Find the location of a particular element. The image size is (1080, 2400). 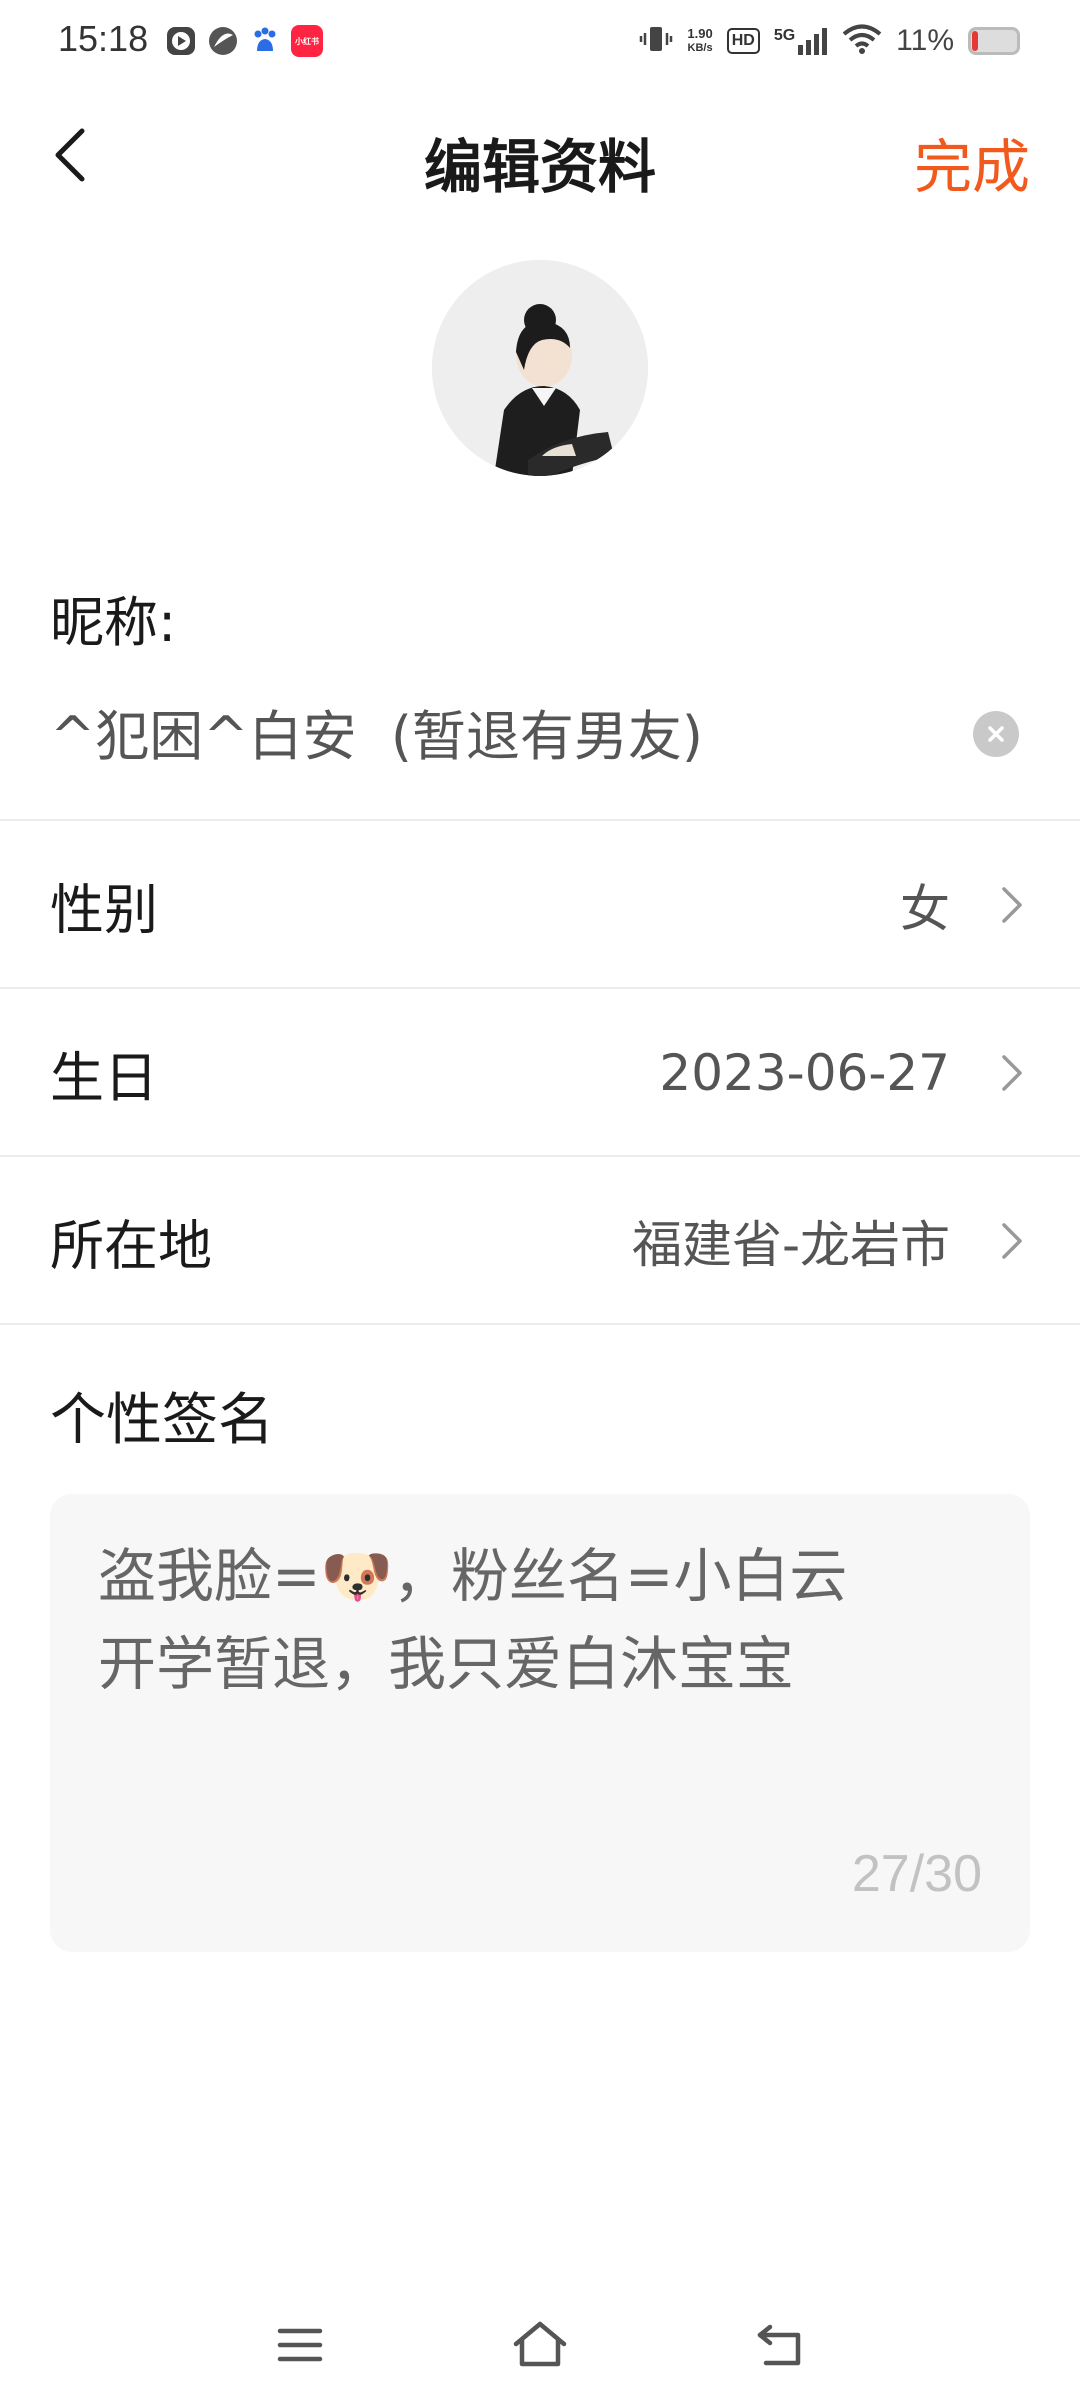

status-right-group: 1.90 KB/s HD 5G 11% is located at coordinates (829, 41).